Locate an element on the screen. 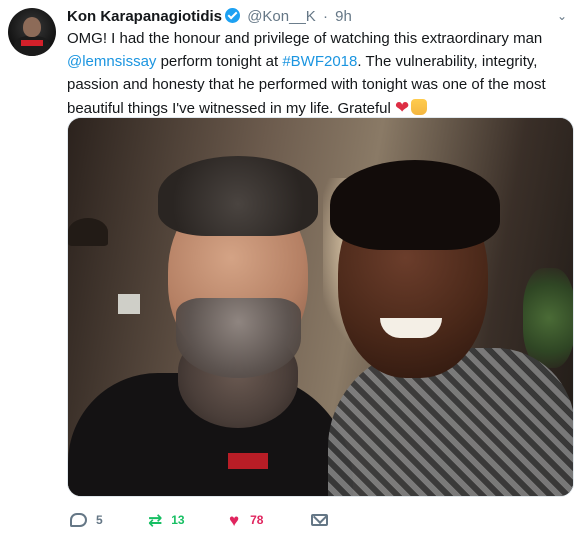 The height and width of the screenshot is (539, 582). retweet-button: ⇄ 13 is located at coordinates (166, 520).